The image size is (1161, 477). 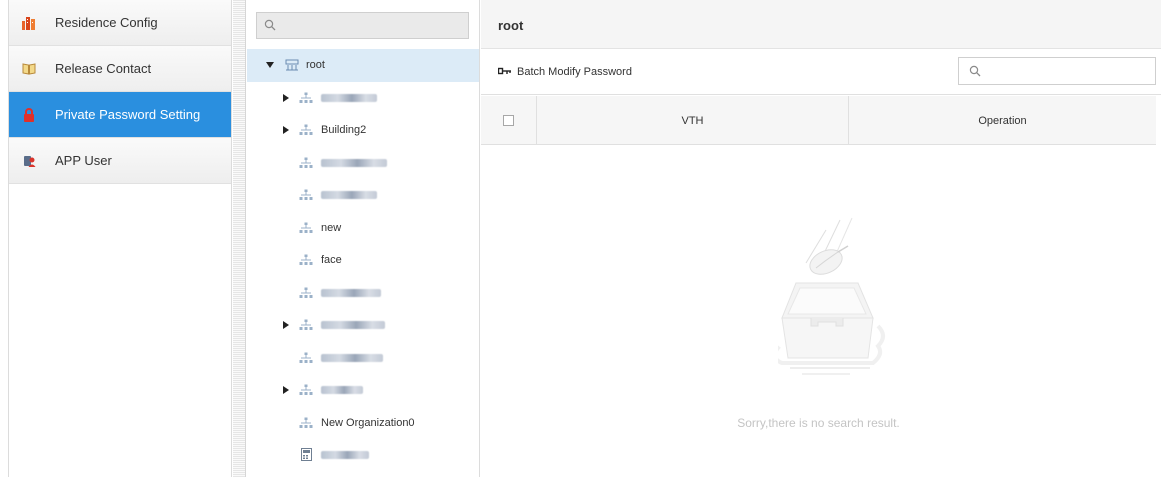 I want to click on tree-node-new-organization0: New Organization0, so click(x=363, y=423).